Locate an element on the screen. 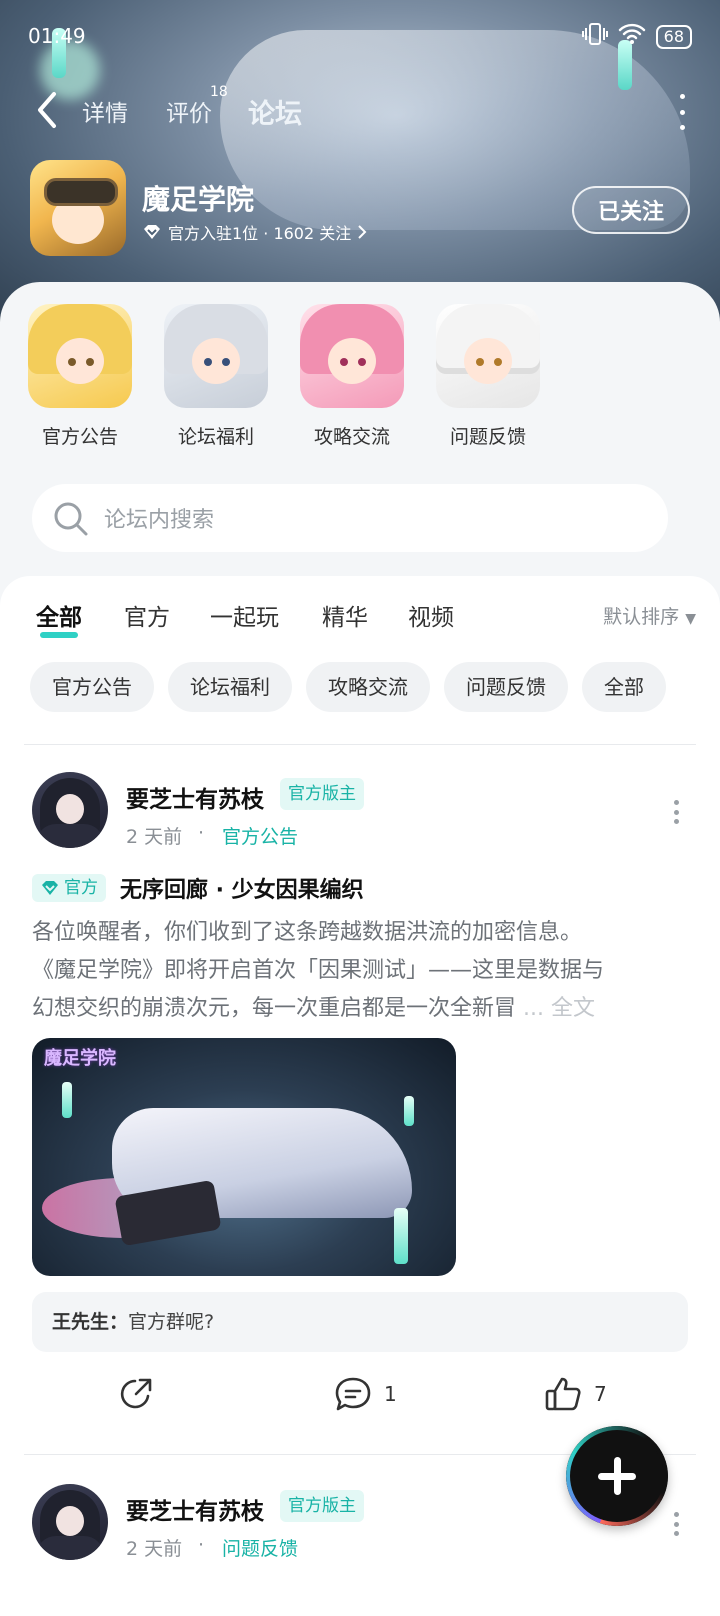 Image resolution: width=720 pixels, height=1616 pixels. game-icon is located at coordinates (78, 208).